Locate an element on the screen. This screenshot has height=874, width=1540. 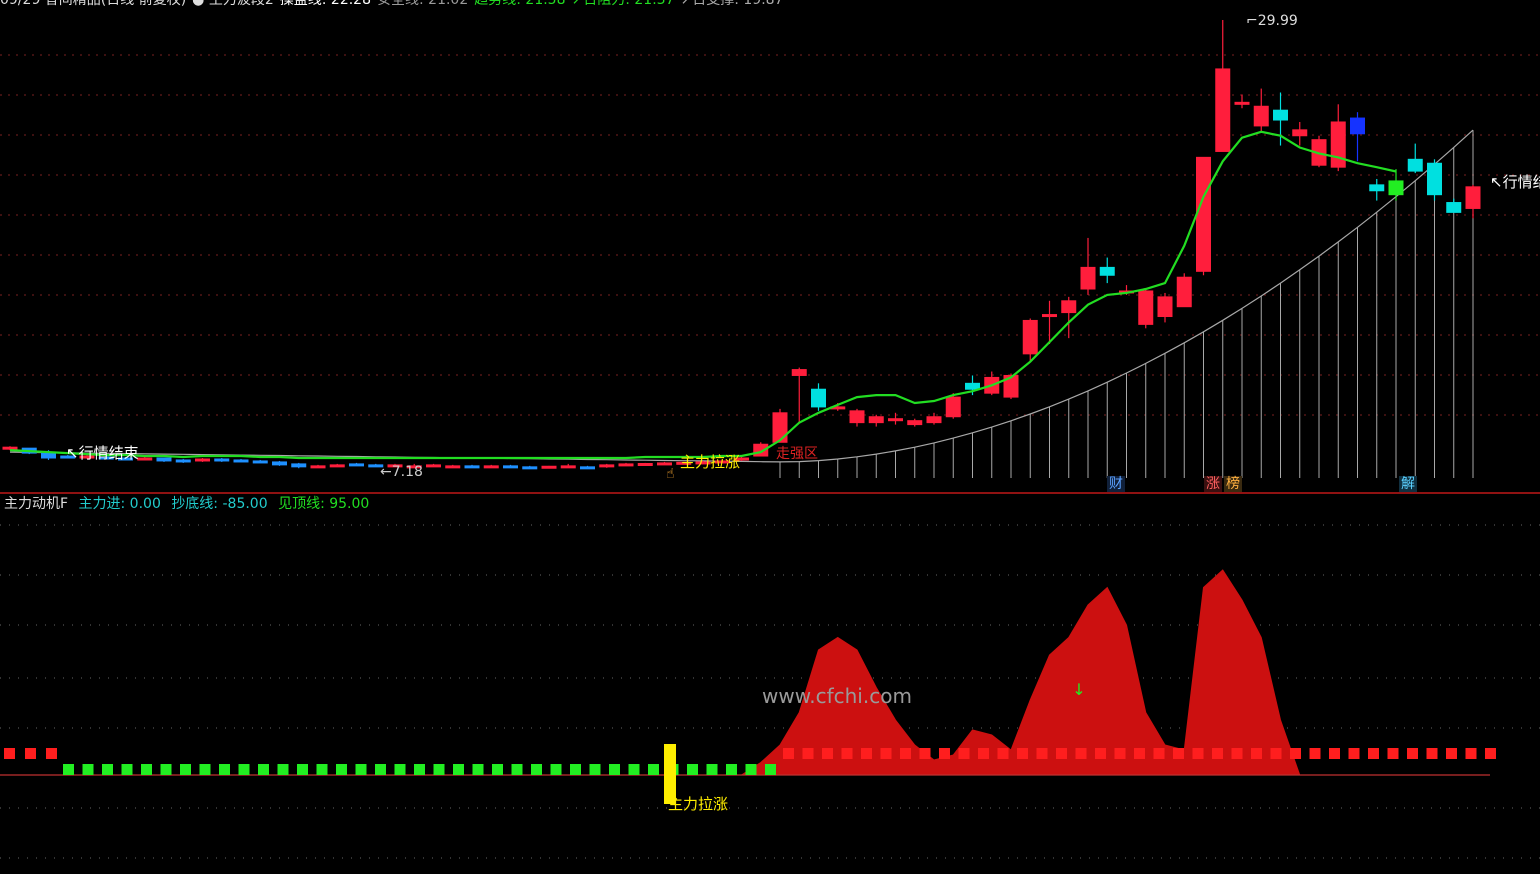
event-tag-rise: 涨 is located at coordinates (1213, 484).